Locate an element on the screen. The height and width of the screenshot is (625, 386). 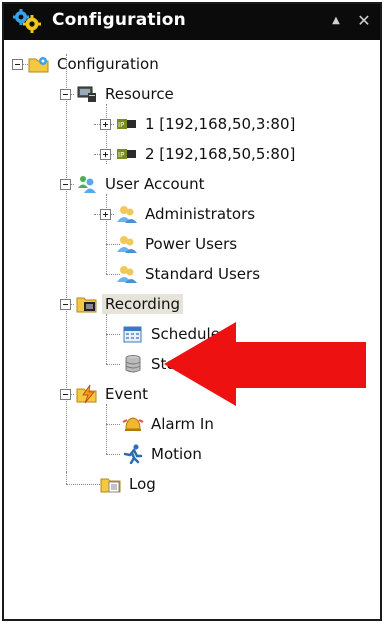
gears-icon is located at coordinates (27, 21).